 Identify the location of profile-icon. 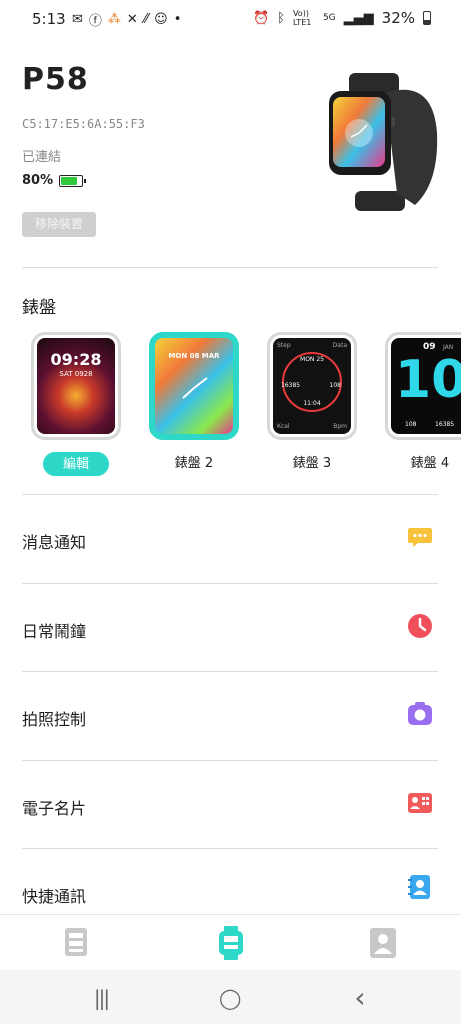
(383, 943).